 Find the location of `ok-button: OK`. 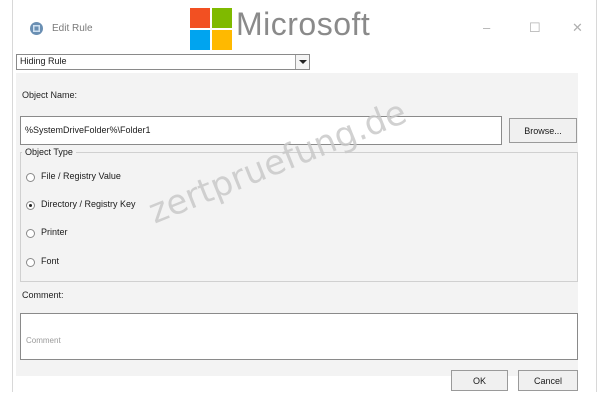

ok-button: OK is located at coordinates (479, 380).